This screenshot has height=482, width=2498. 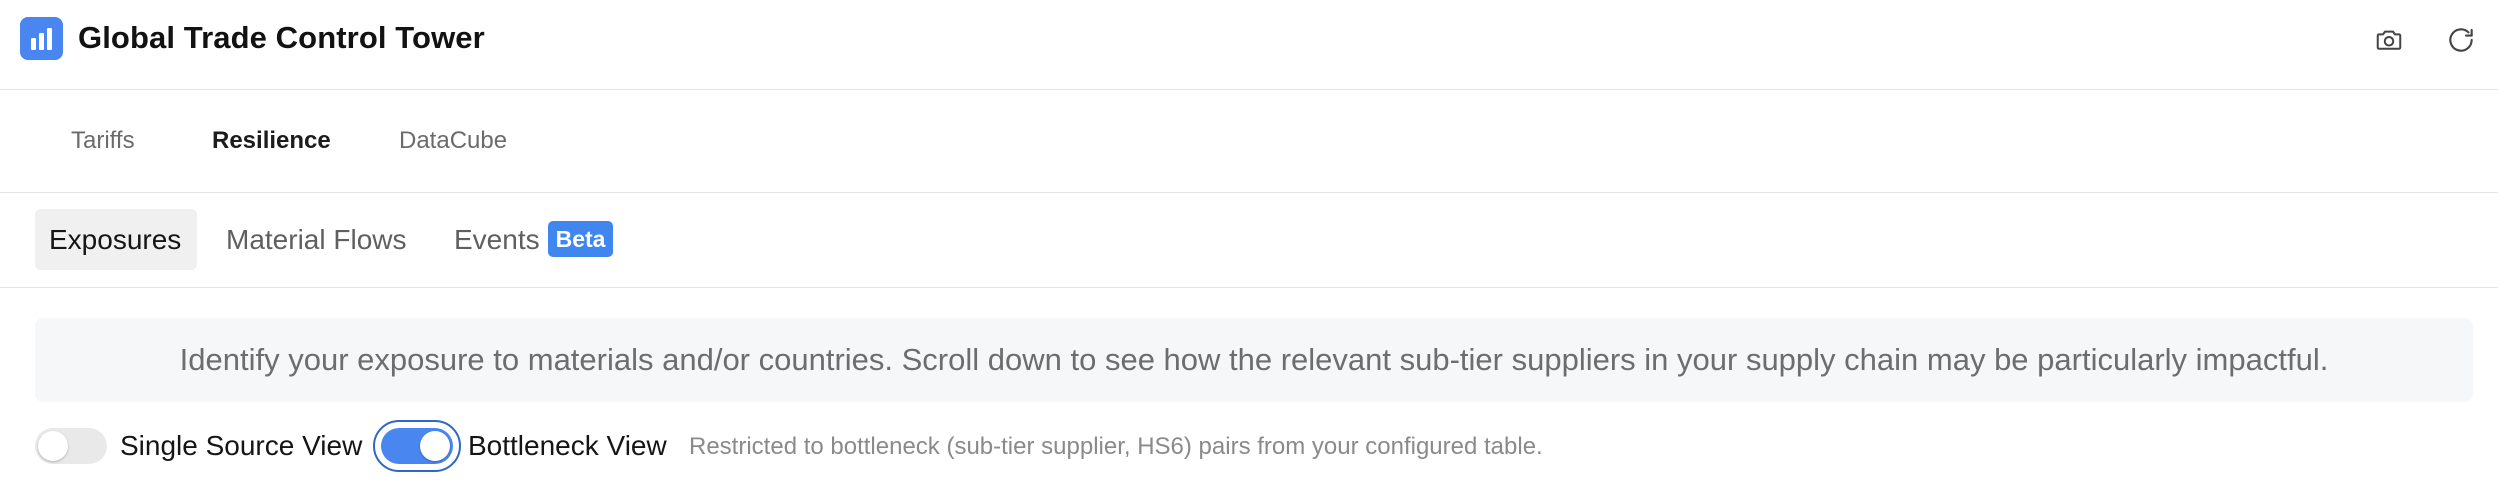 I want to click on subtab-material-flows: Material Flows, so click(x=316, y=239).